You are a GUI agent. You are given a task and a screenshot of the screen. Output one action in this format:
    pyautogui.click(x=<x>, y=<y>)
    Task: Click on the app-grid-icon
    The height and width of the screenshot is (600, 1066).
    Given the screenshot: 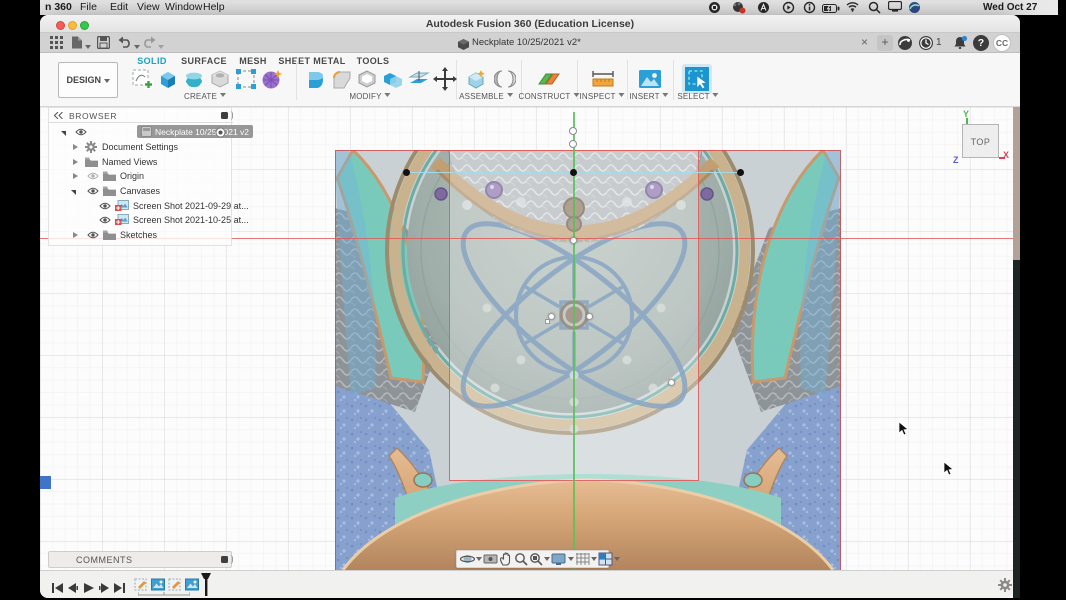 What is the action you would take?
    pyautogui.click(x=56, y=45)
    